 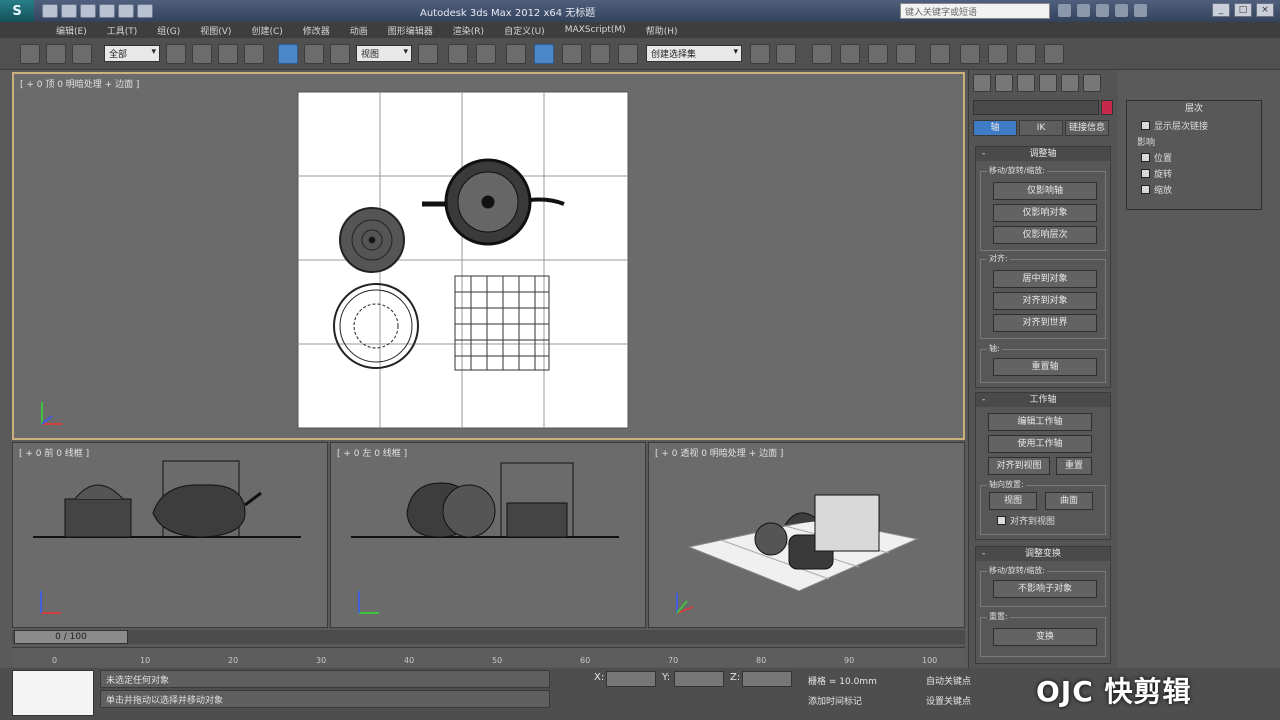 I want to click on layer-manager-icon, so click(x=822, y=54).